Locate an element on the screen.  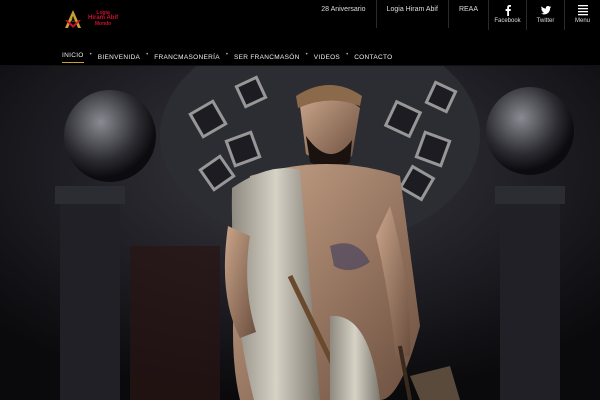
hamburger-menu-icon is located at coordinates (582, 10).